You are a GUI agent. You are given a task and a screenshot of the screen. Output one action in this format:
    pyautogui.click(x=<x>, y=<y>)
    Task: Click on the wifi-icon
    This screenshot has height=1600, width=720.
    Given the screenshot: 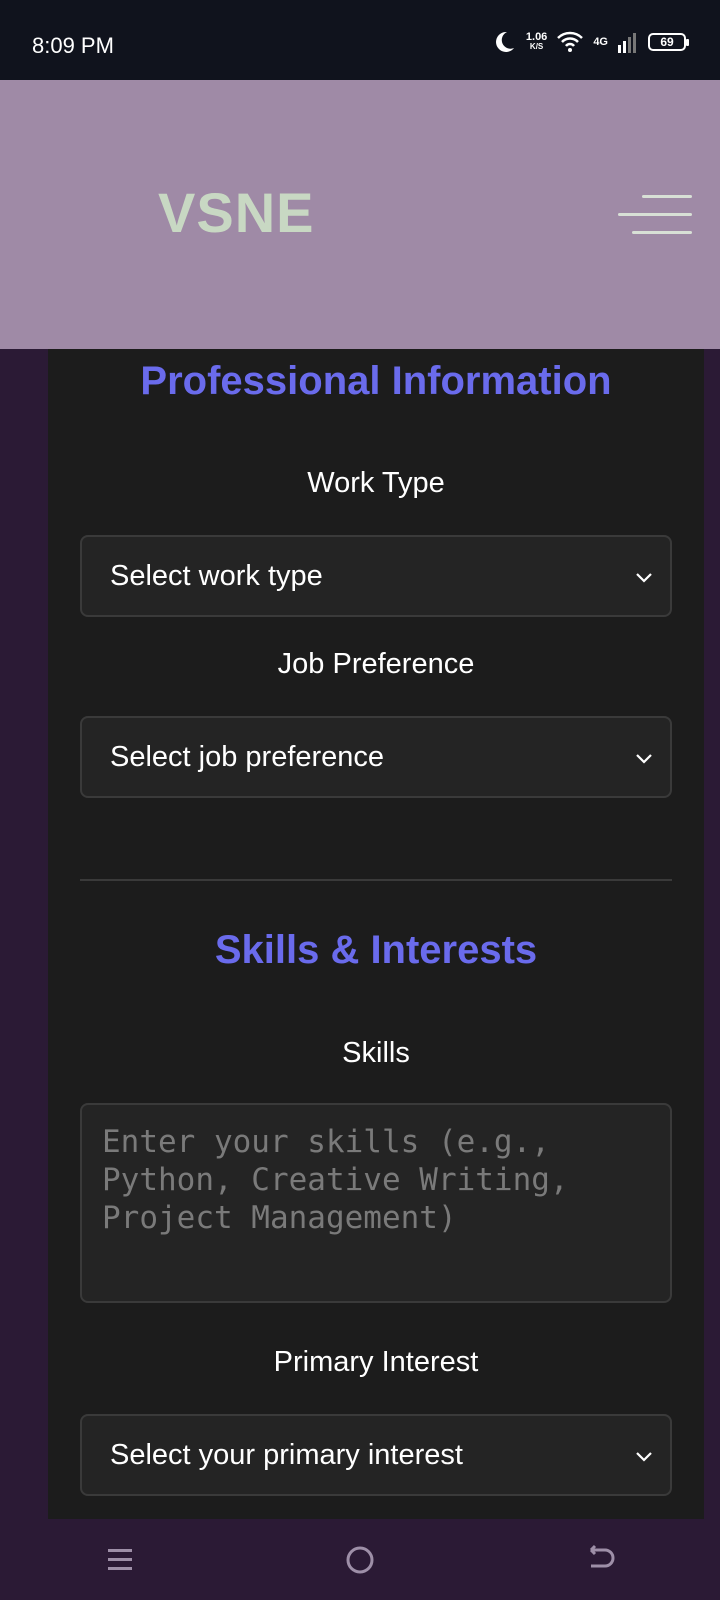 What is the action you would take?
    pyautogui.click(x=570, y=41)
    